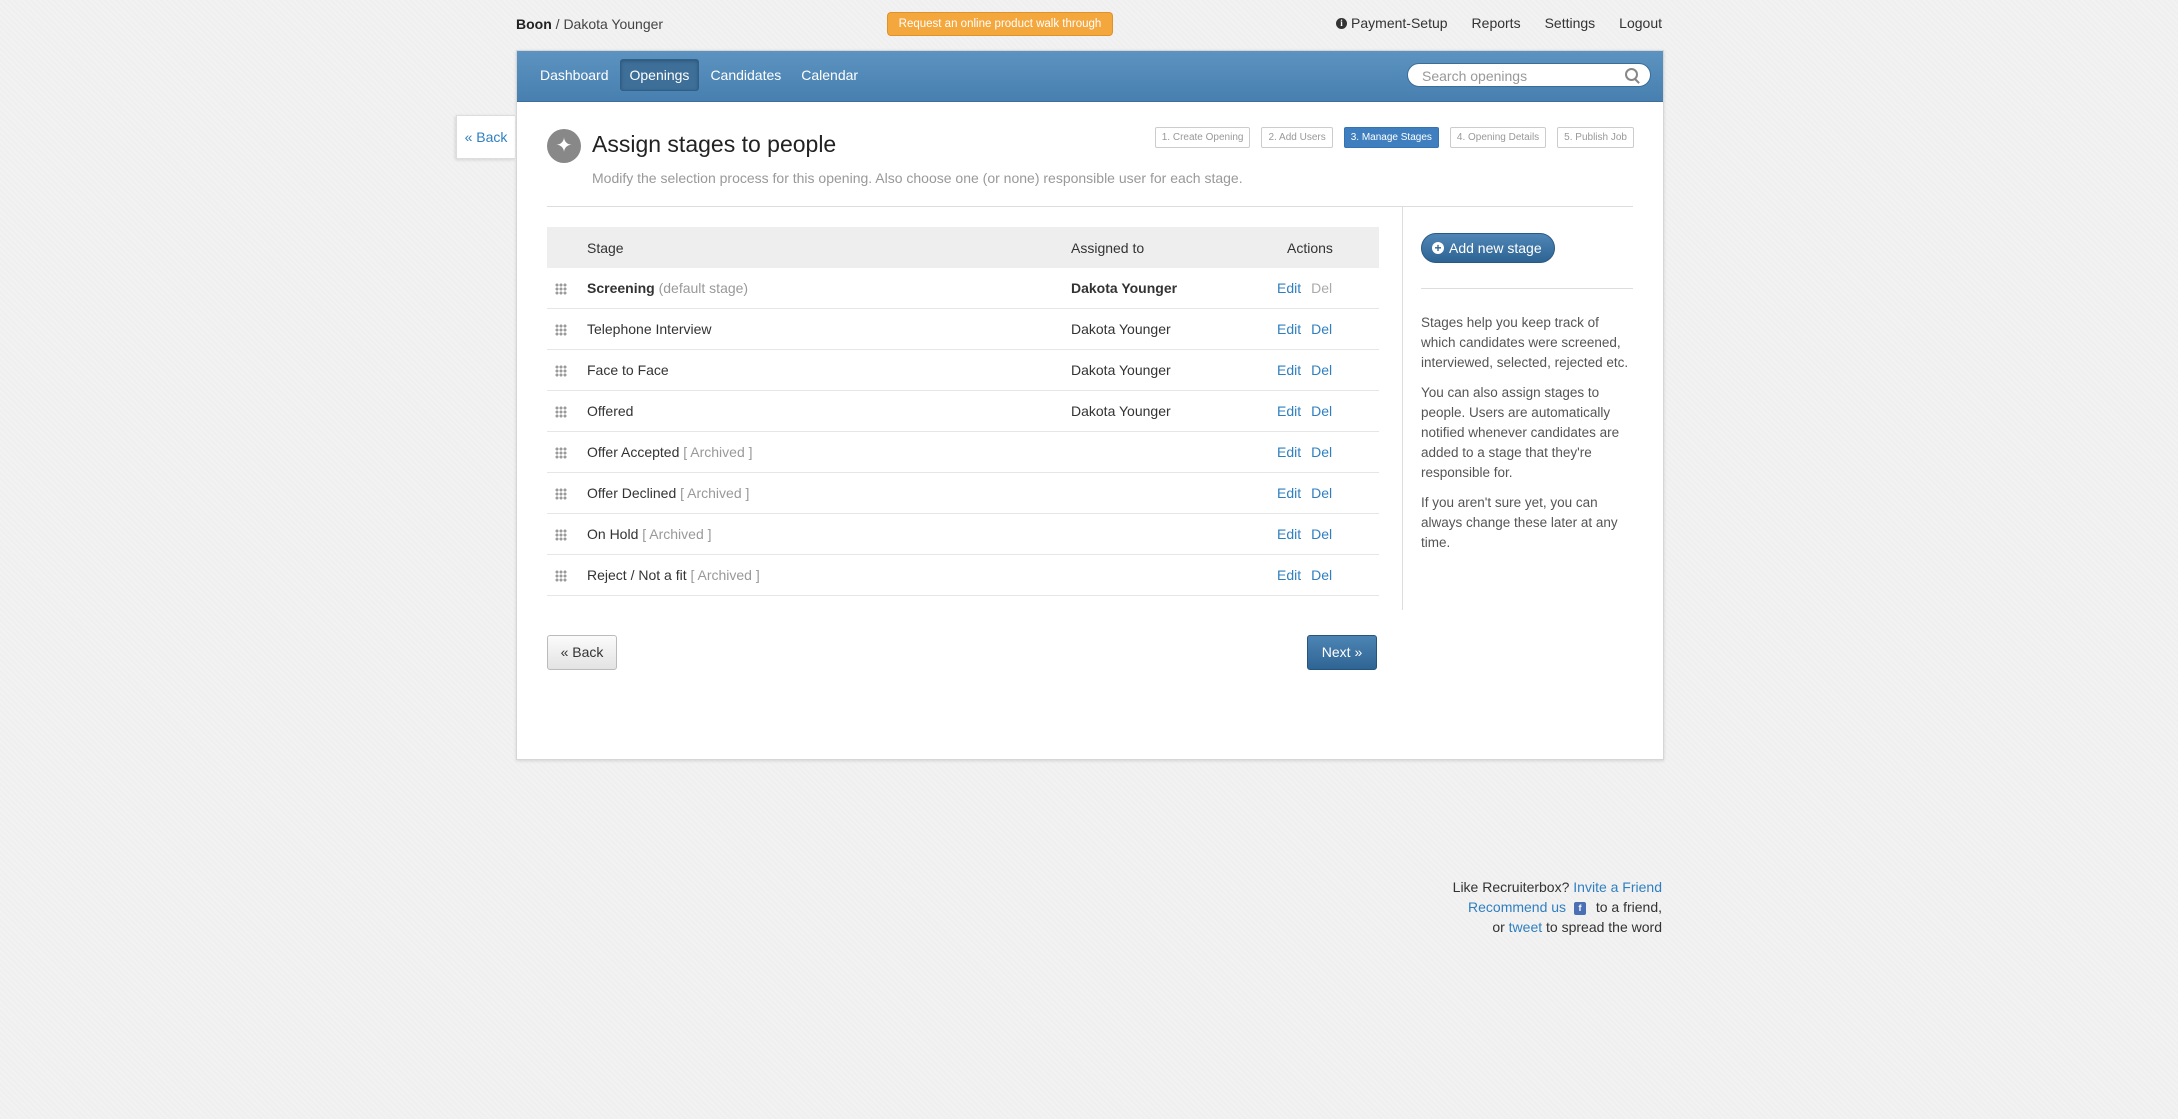 The height and width of the screenshot is (1119, 2178). Describe the element at coordinates (1640, 23) in the screenshot. I see `logout-link: Logout` at that location.